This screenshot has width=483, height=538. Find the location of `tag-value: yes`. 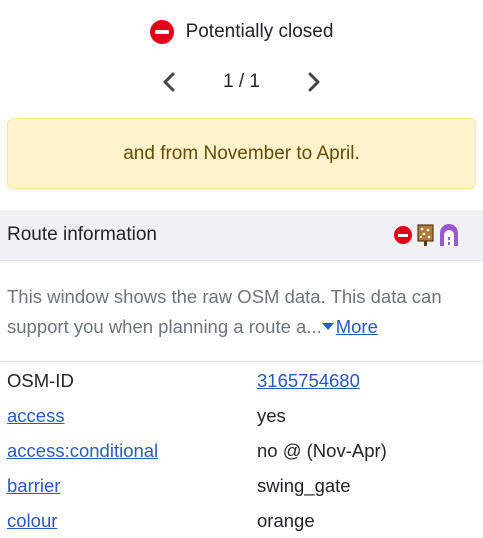

tag-value: yes is located at coordinates (271, 415).